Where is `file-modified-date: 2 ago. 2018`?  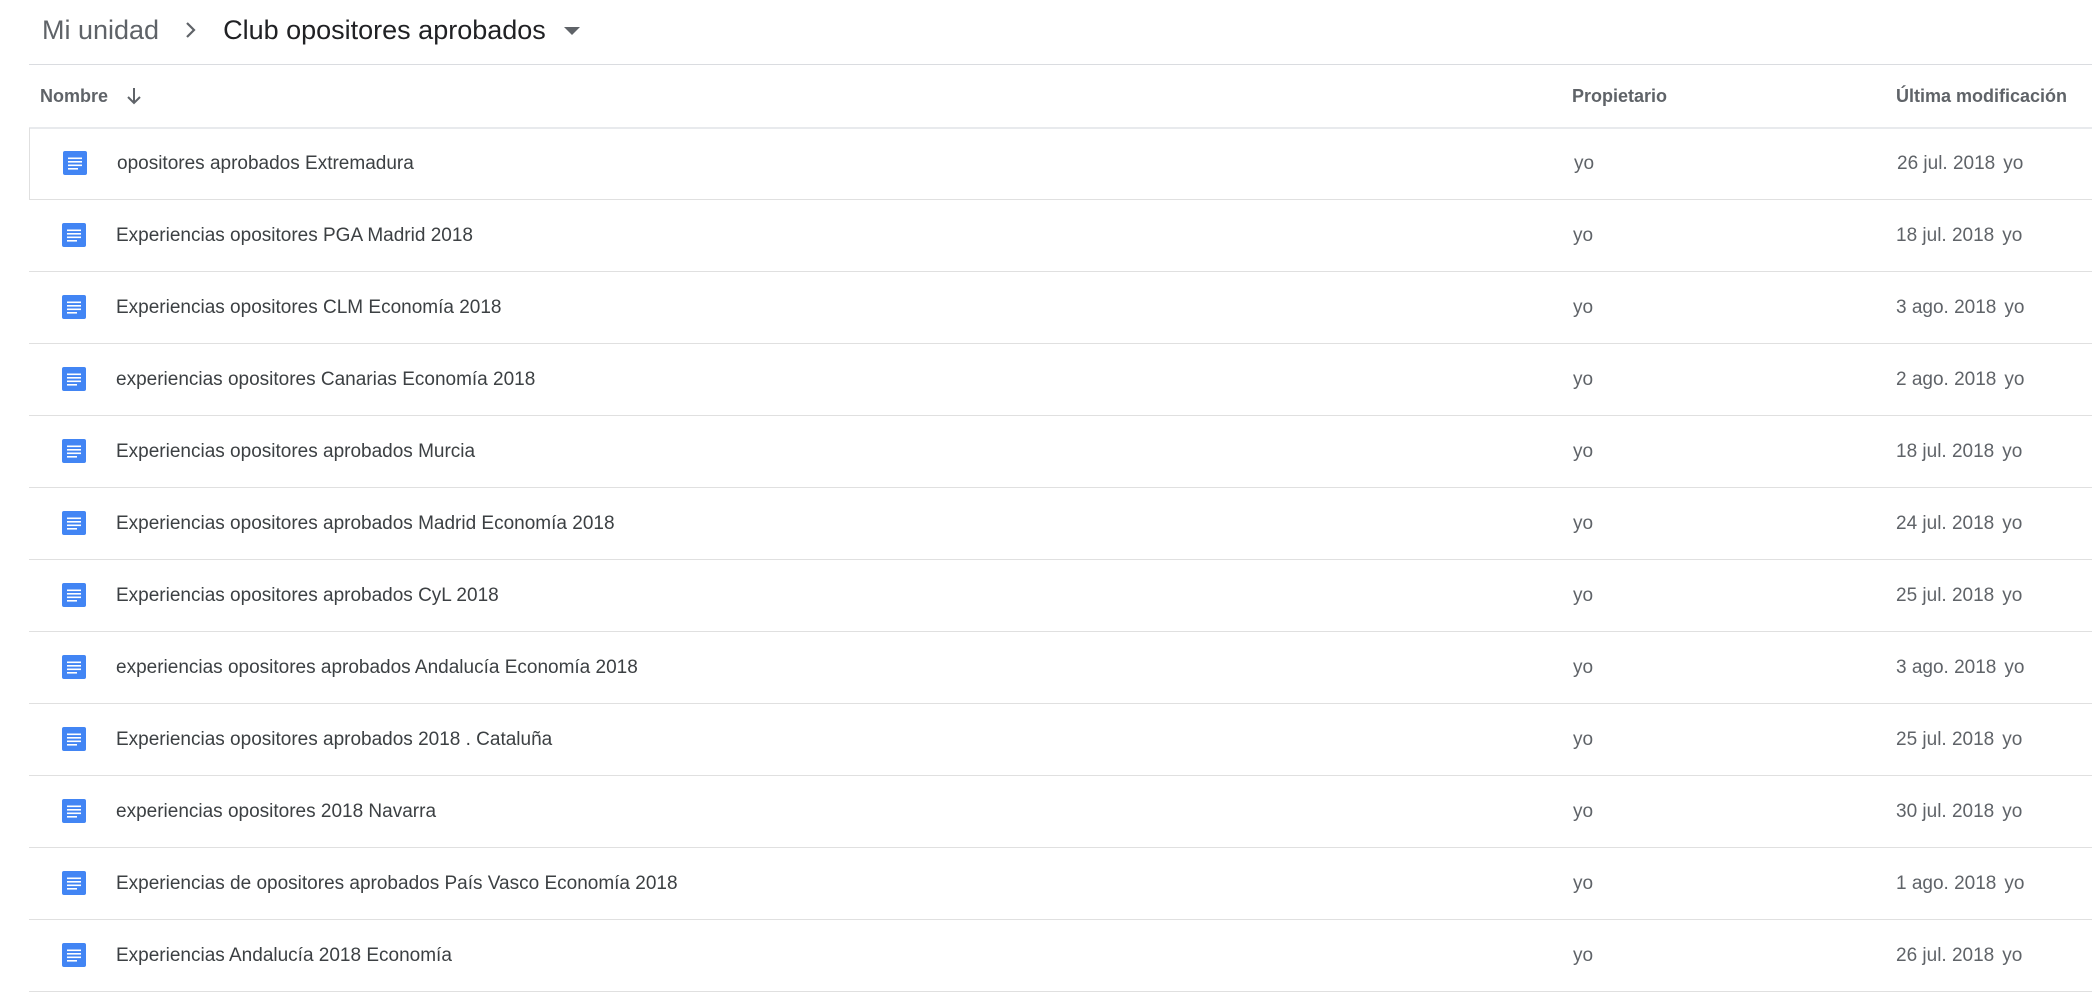
file-modified-date: 2 ago. 2018 is located at coordinates (1946, 379).